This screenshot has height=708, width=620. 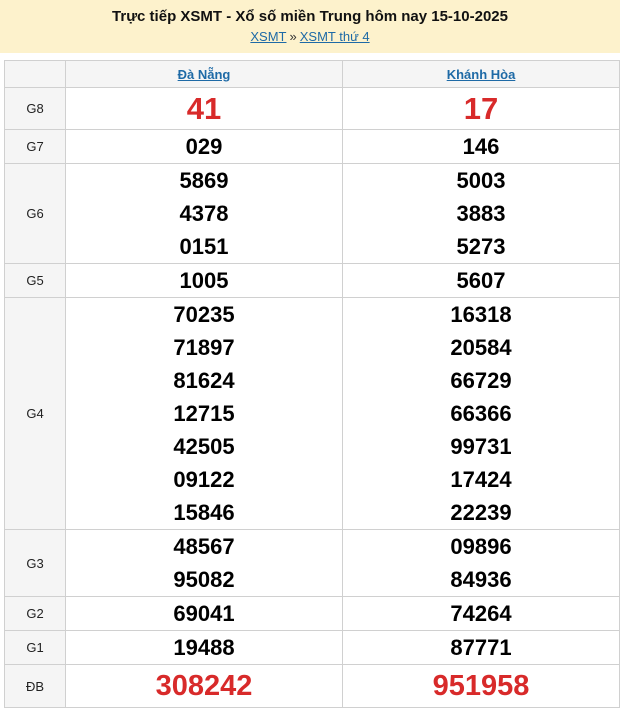 I want to click on prize-label-g2: G2, so click(x=35, y=613).